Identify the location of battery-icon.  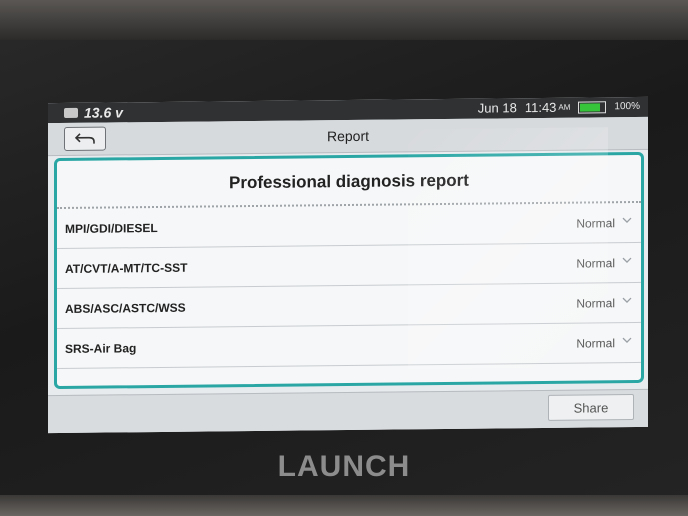
(592, 107).